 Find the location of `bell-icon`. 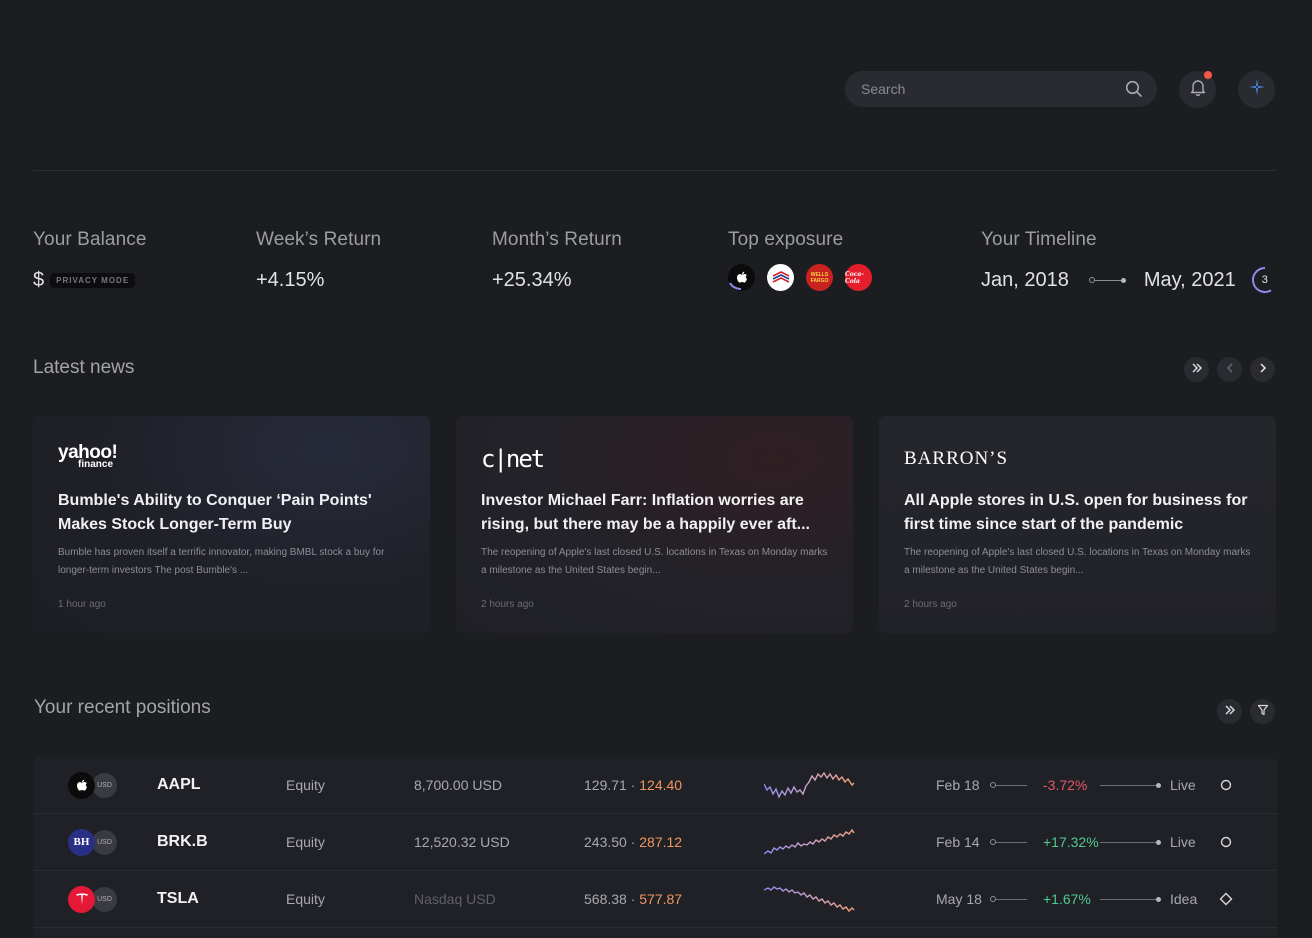

bell-icon is located at coordinates (1198, 89).